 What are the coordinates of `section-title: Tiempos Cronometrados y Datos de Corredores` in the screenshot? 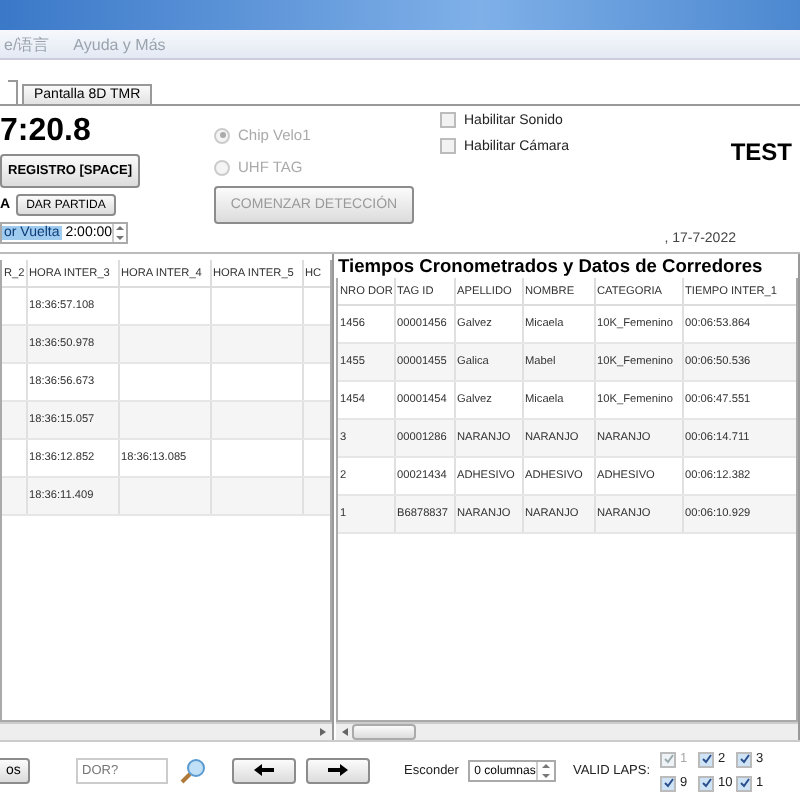 It's located at (550, 266).